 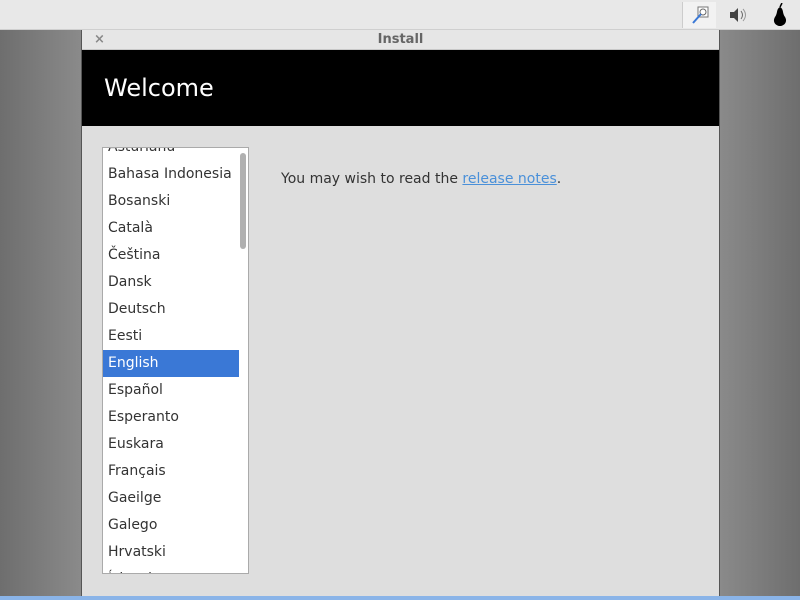 I want to click on language-item: Esperanto, so click(x=171, y=417).